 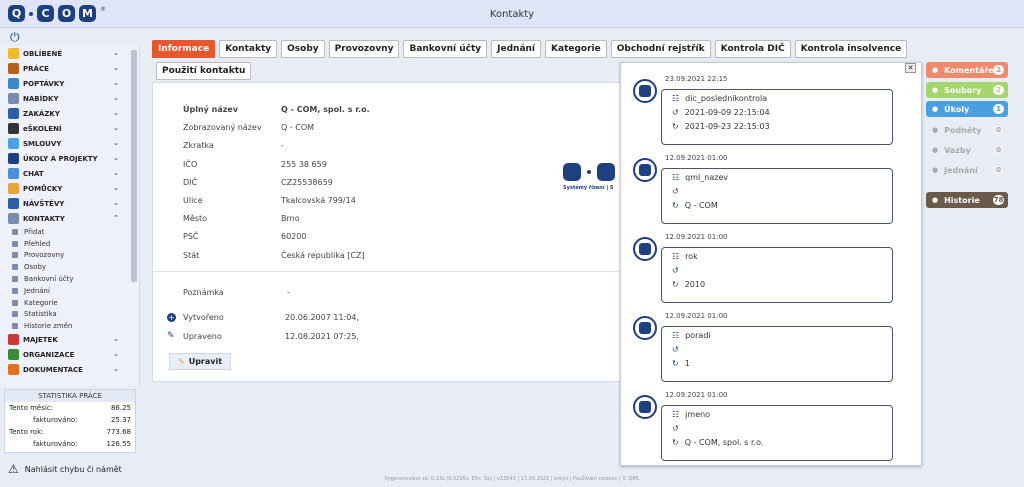 What do you see at coordinates (70, 444) in the screenshot?
I see `stats-row: fakturováno: 126.55` at bounding box center [70, 444].